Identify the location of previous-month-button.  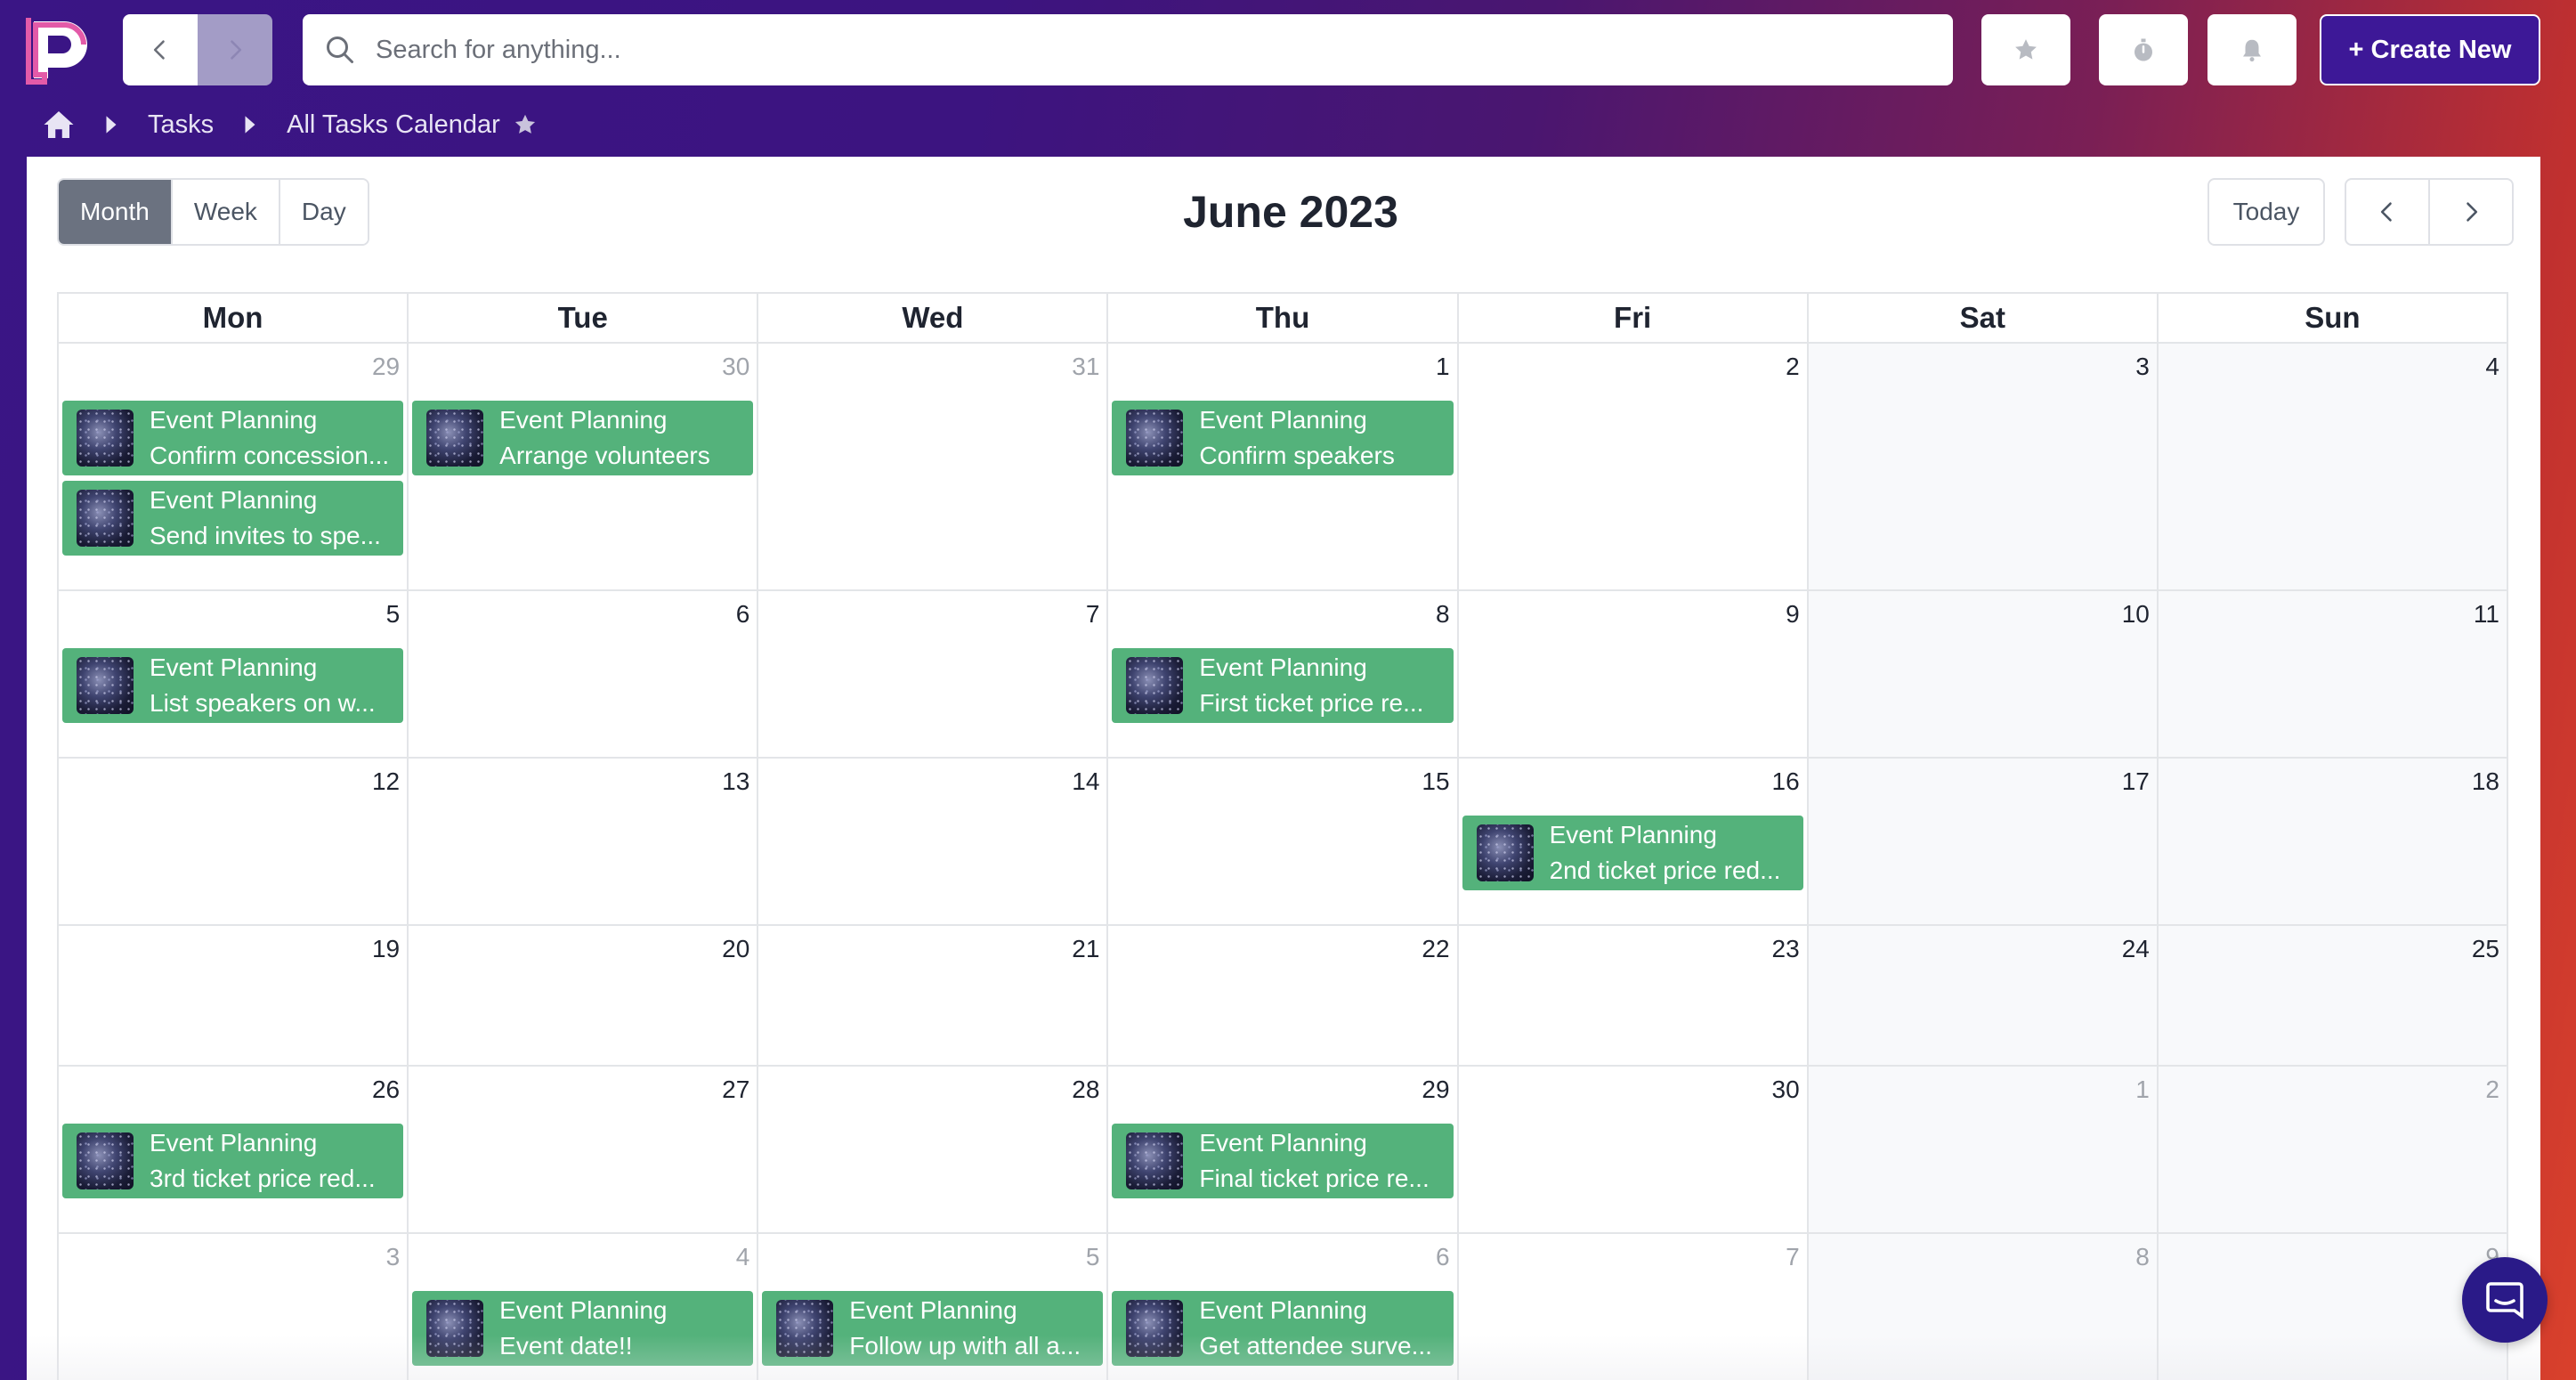
(2388, 212).